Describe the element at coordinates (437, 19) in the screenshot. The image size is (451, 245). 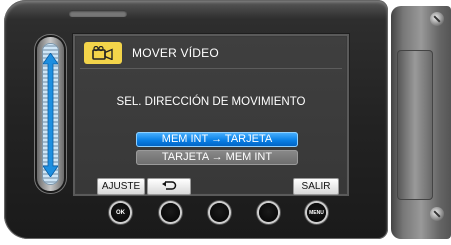
I see `hinge-screw-top-icon` at that location.